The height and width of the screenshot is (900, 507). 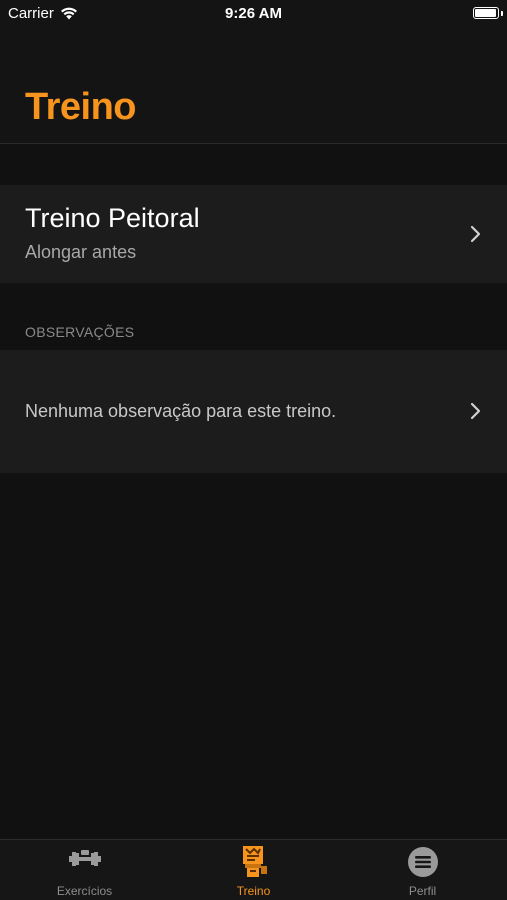 What do you see at coordinates (84, 870) in the screenshot?
I see `tab-exercicios: Exercícios` at bounding box center [84, 870].